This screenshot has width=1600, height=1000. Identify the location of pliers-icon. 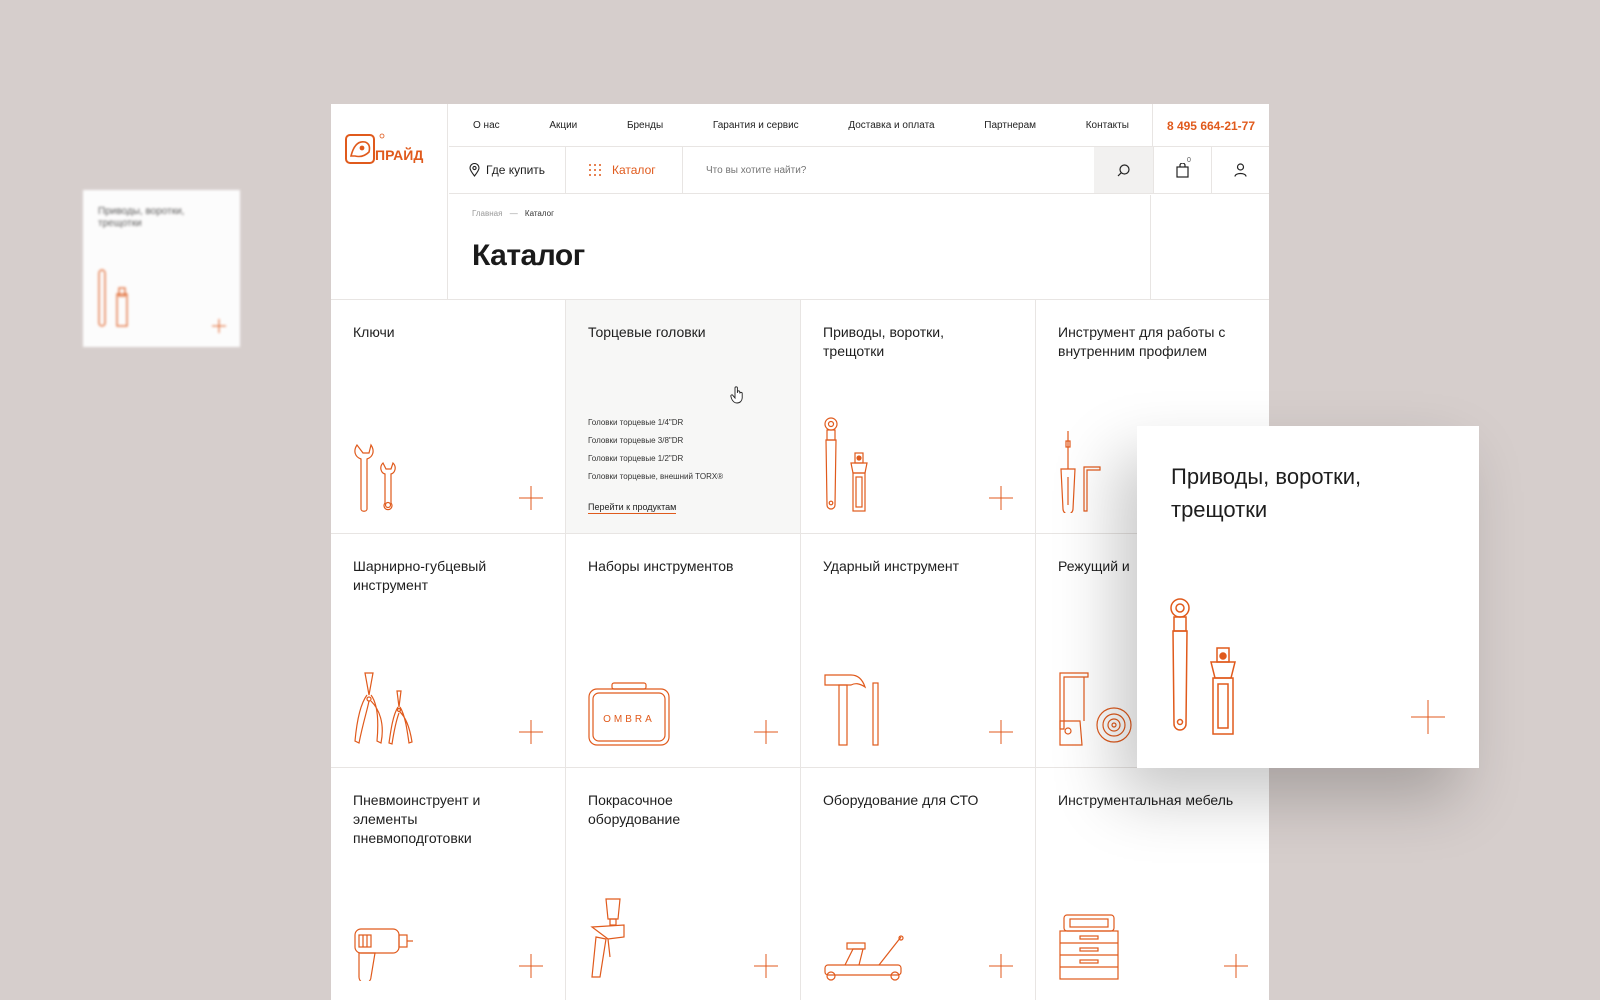
(383, 708).